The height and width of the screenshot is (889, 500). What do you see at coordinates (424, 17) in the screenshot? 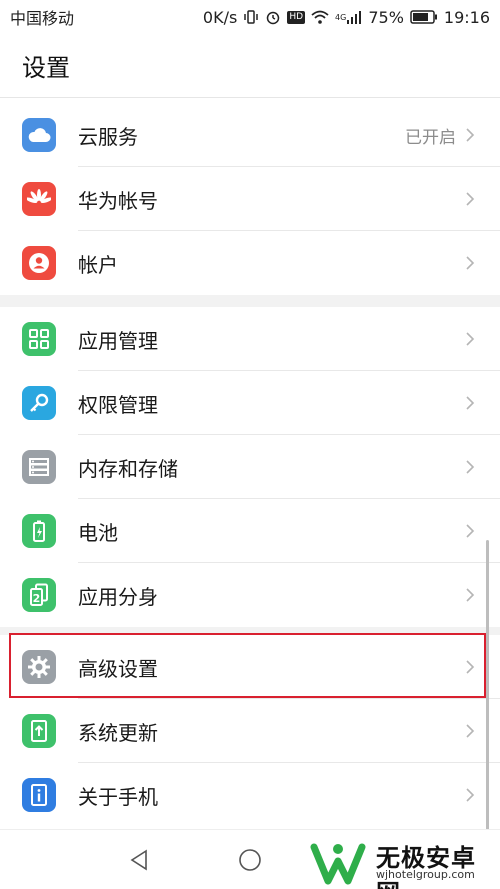
I see `battery-status-icon` at bounding box center [424, 17].